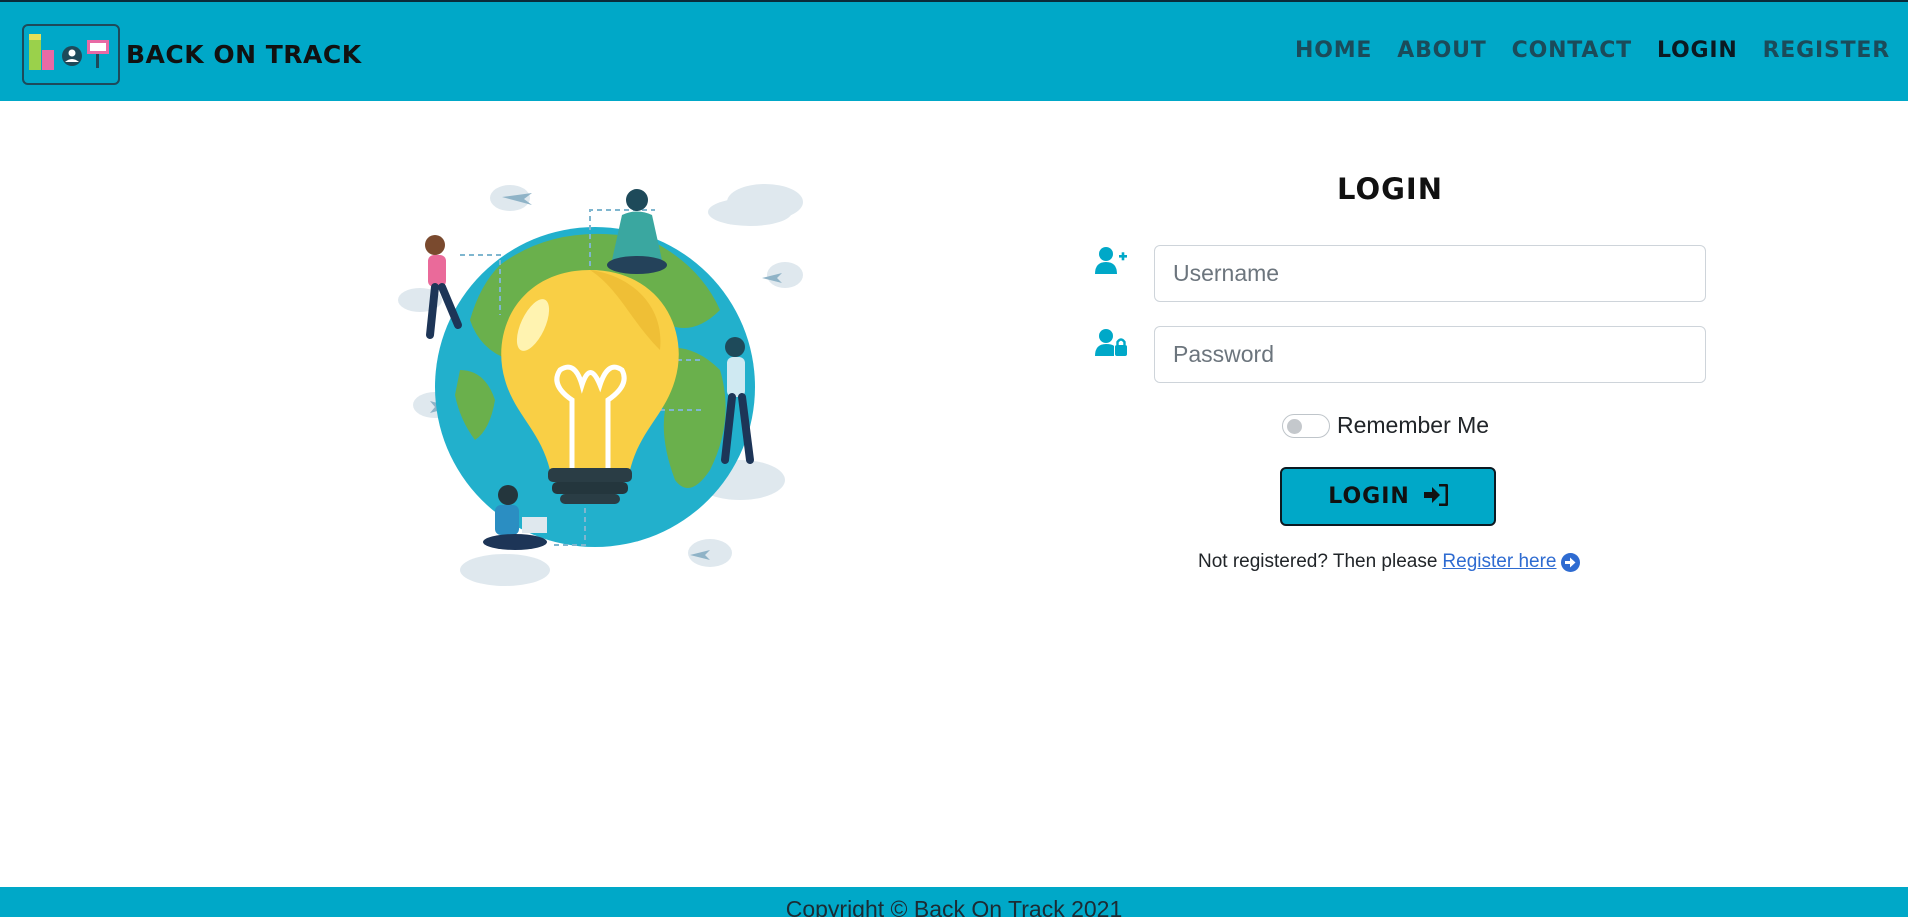  What do you see at coordinates (1111, 261) in the screenshot?
I see `user-plus-icon` at bounding box center [1111, 261].